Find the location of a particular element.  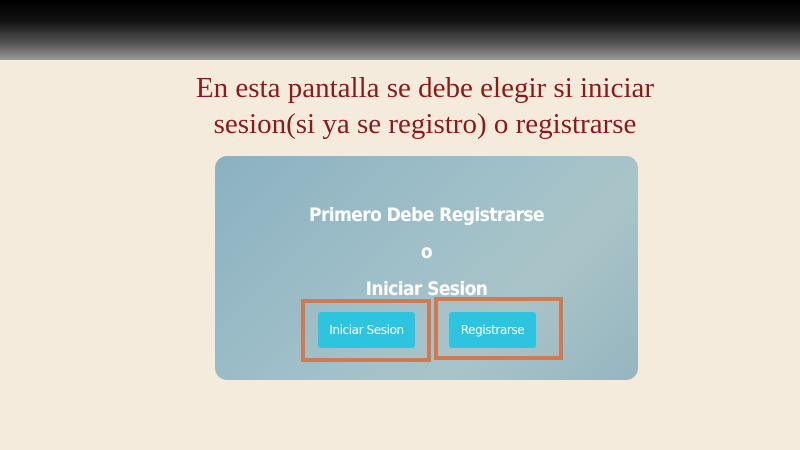

register-button-highlight-box is located at coordinates (498, 328).